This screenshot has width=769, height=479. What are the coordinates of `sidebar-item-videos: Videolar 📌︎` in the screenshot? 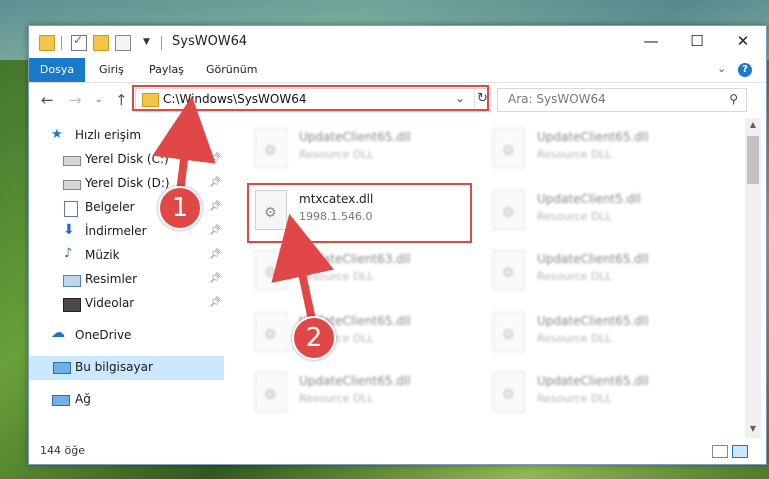 It's located at (126, 304).